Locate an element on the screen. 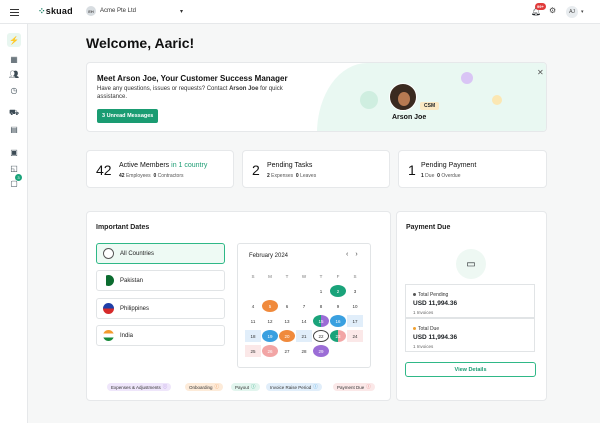  pending-payment-card: 1 Pending Payment 1 Due 0 Overdue is located at coordinates (472, 169).